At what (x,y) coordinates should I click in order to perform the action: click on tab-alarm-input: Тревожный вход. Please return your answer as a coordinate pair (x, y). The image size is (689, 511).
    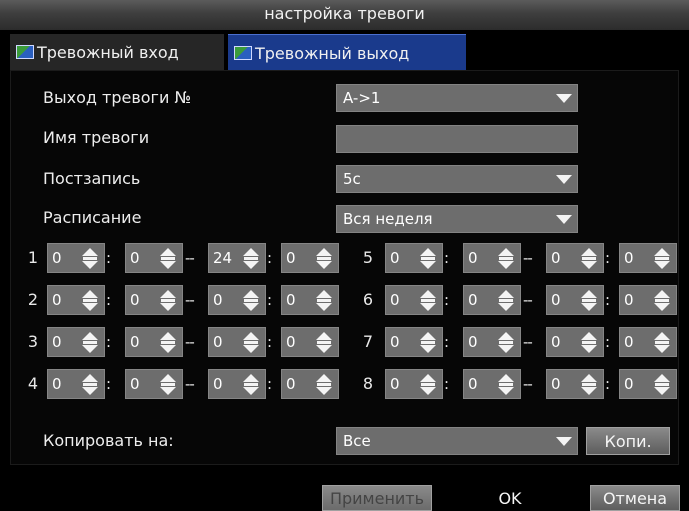
    Looking at the image, I should click on (117, 52).